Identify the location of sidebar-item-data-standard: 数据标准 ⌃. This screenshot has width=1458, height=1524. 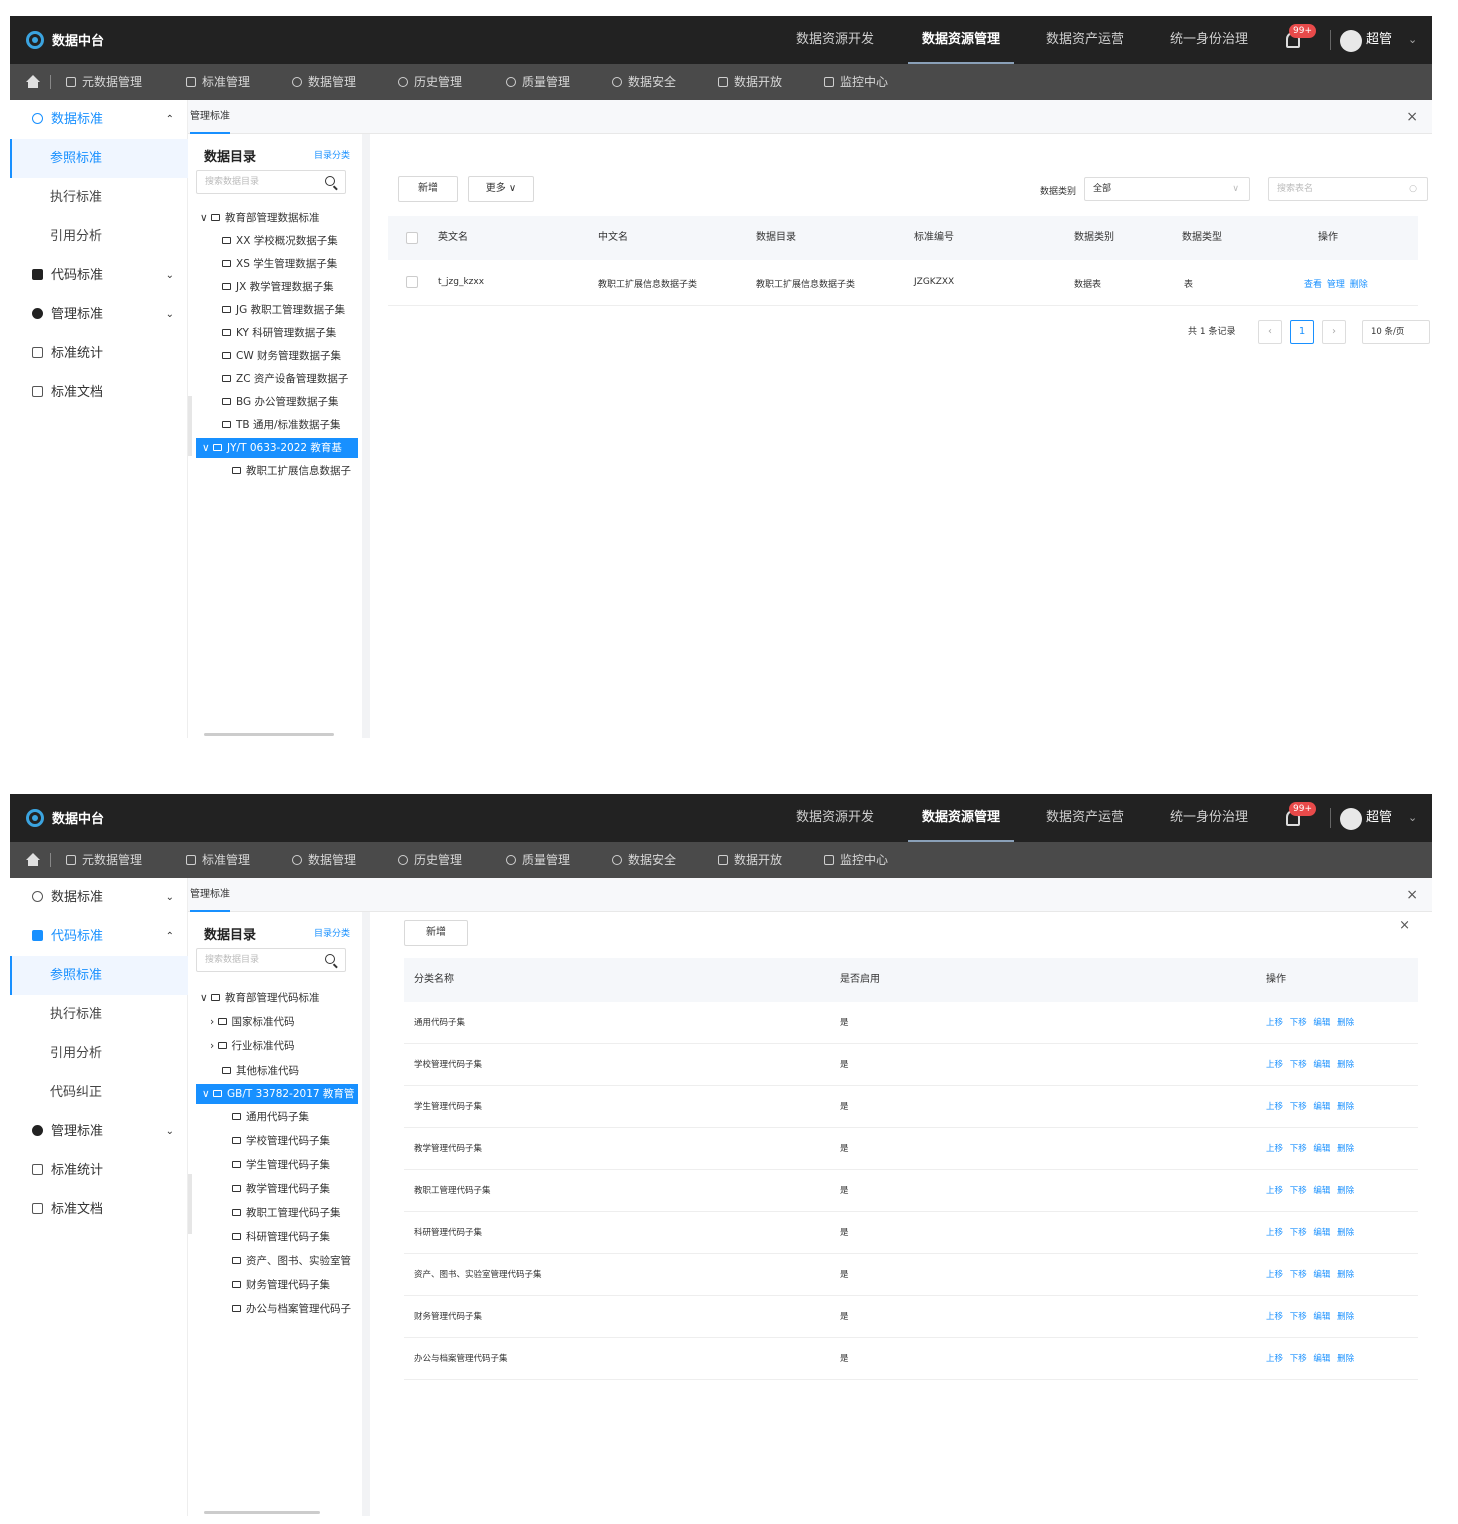
(99, 119).